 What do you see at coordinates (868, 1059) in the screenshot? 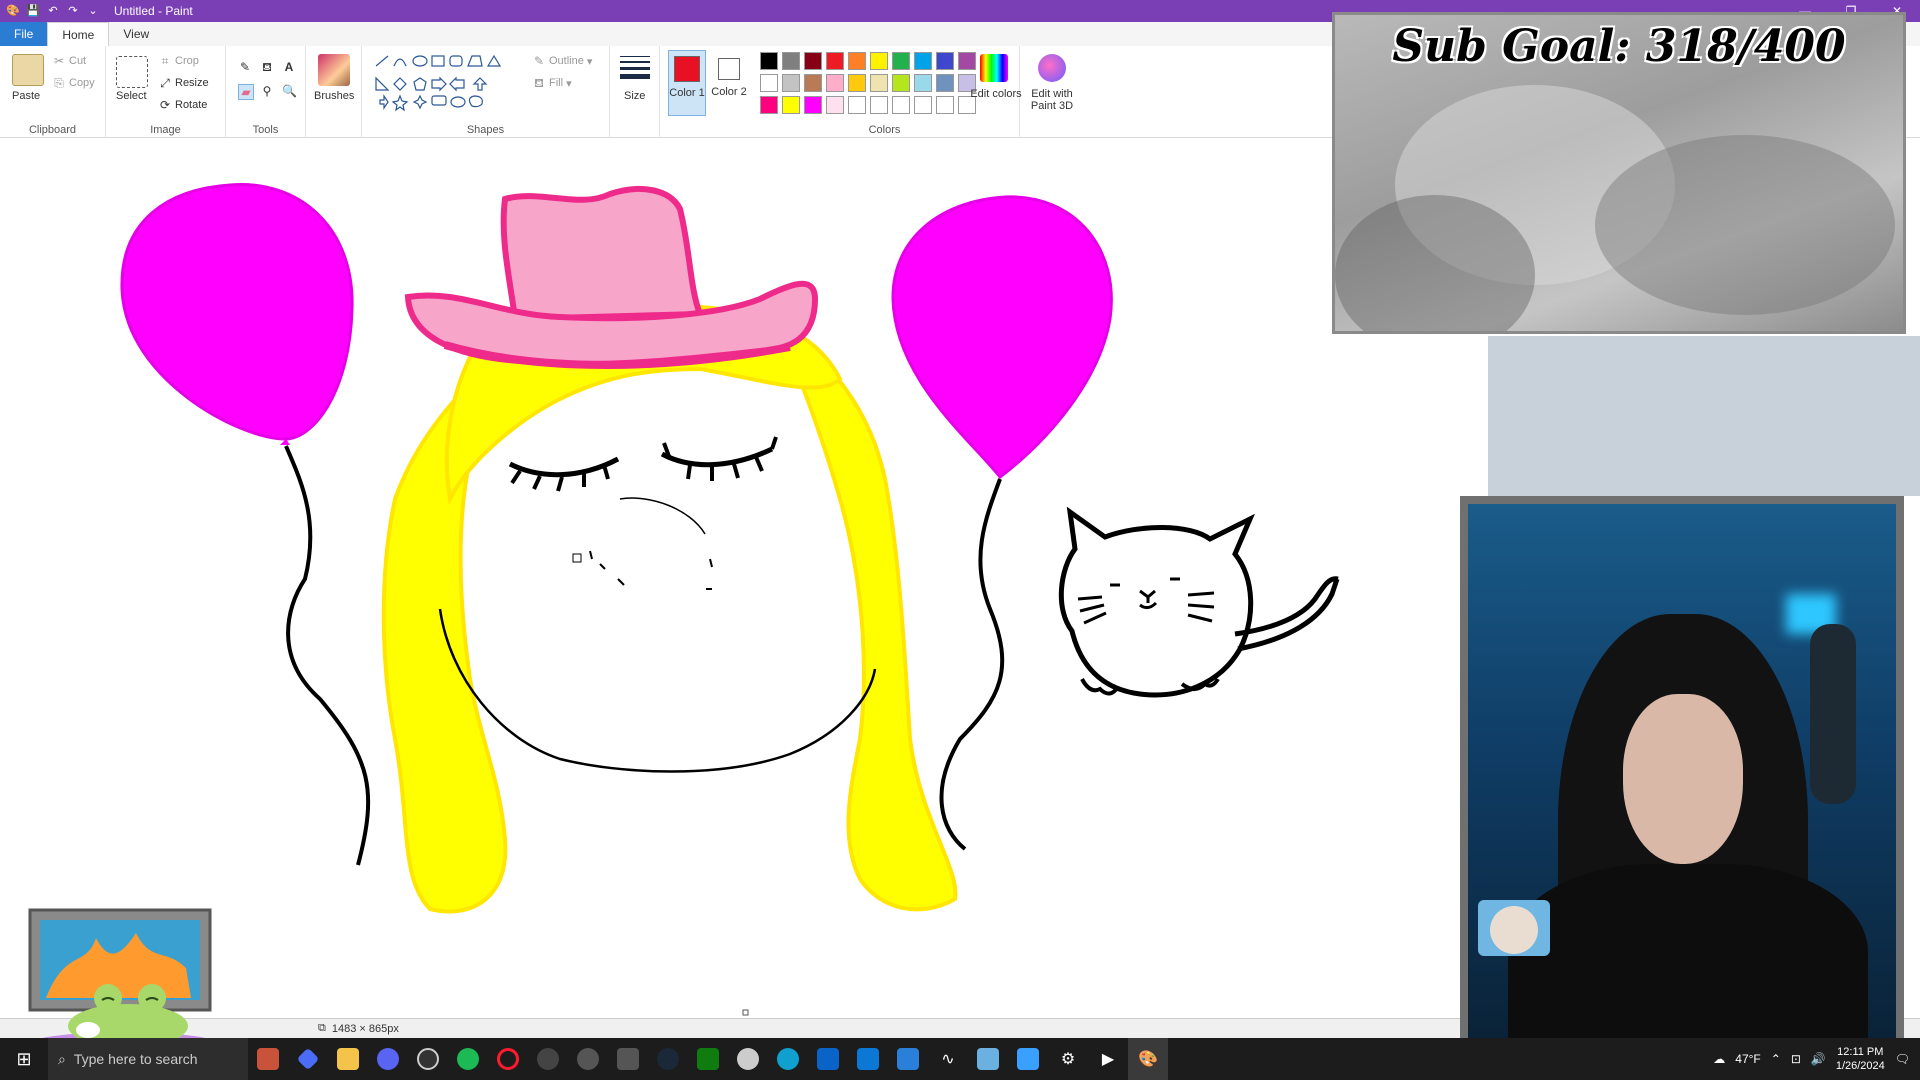
I see `mail-icon` at bounding box center [868, 1059].